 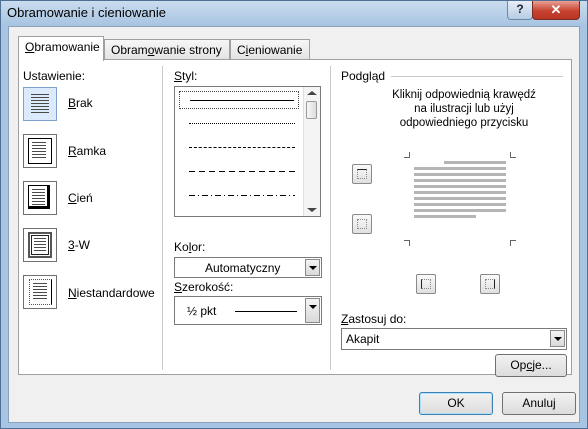 I want to click on width-dropdown: ½ pkt, so click(x=248, y=310).